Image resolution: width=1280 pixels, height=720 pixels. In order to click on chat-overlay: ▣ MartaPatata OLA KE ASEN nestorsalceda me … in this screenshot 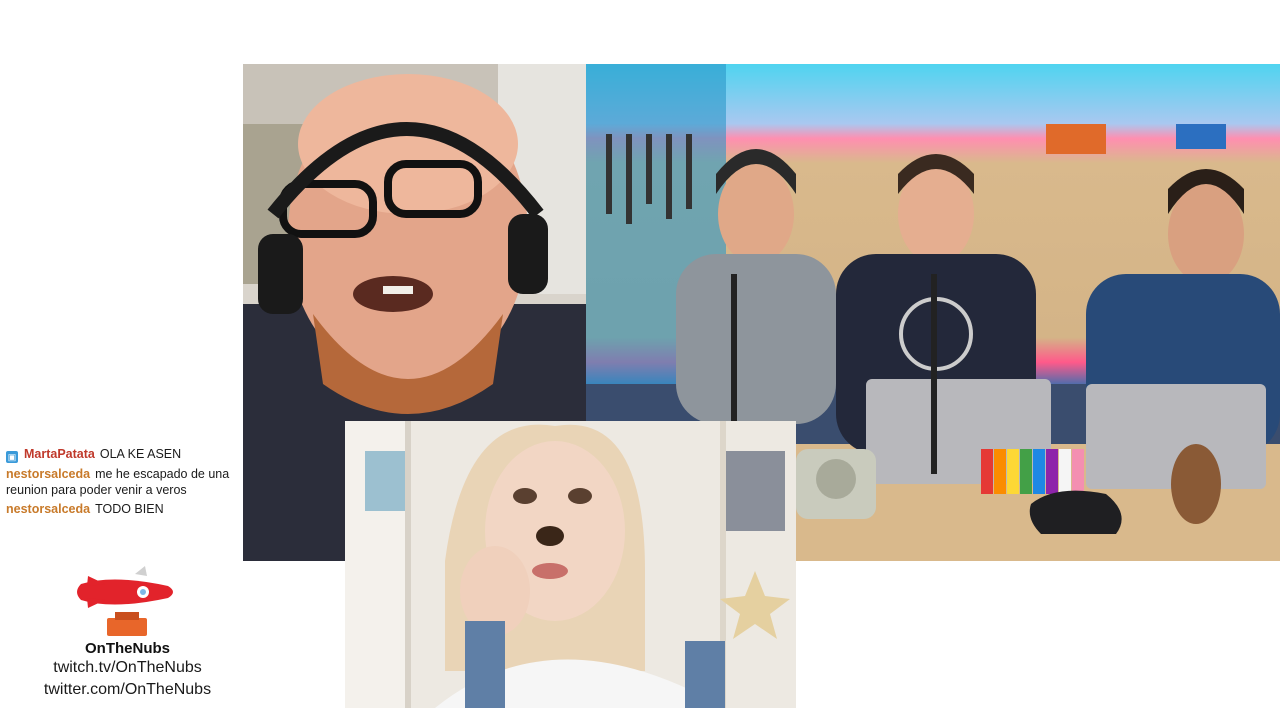, I will do `click(124, 483)`.